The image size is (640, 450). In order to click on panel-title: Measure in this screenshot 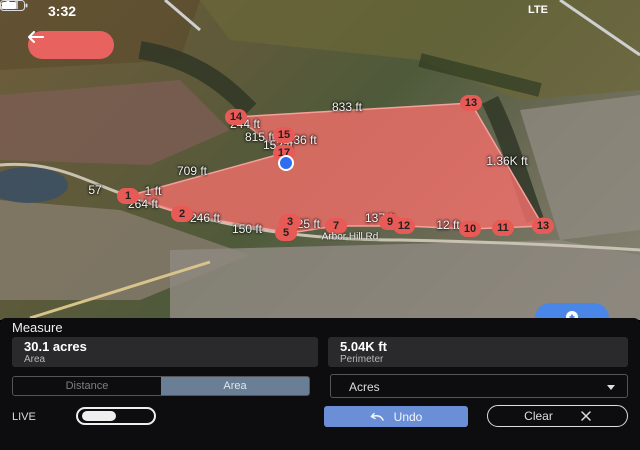, I will do `click(37, 327)`.